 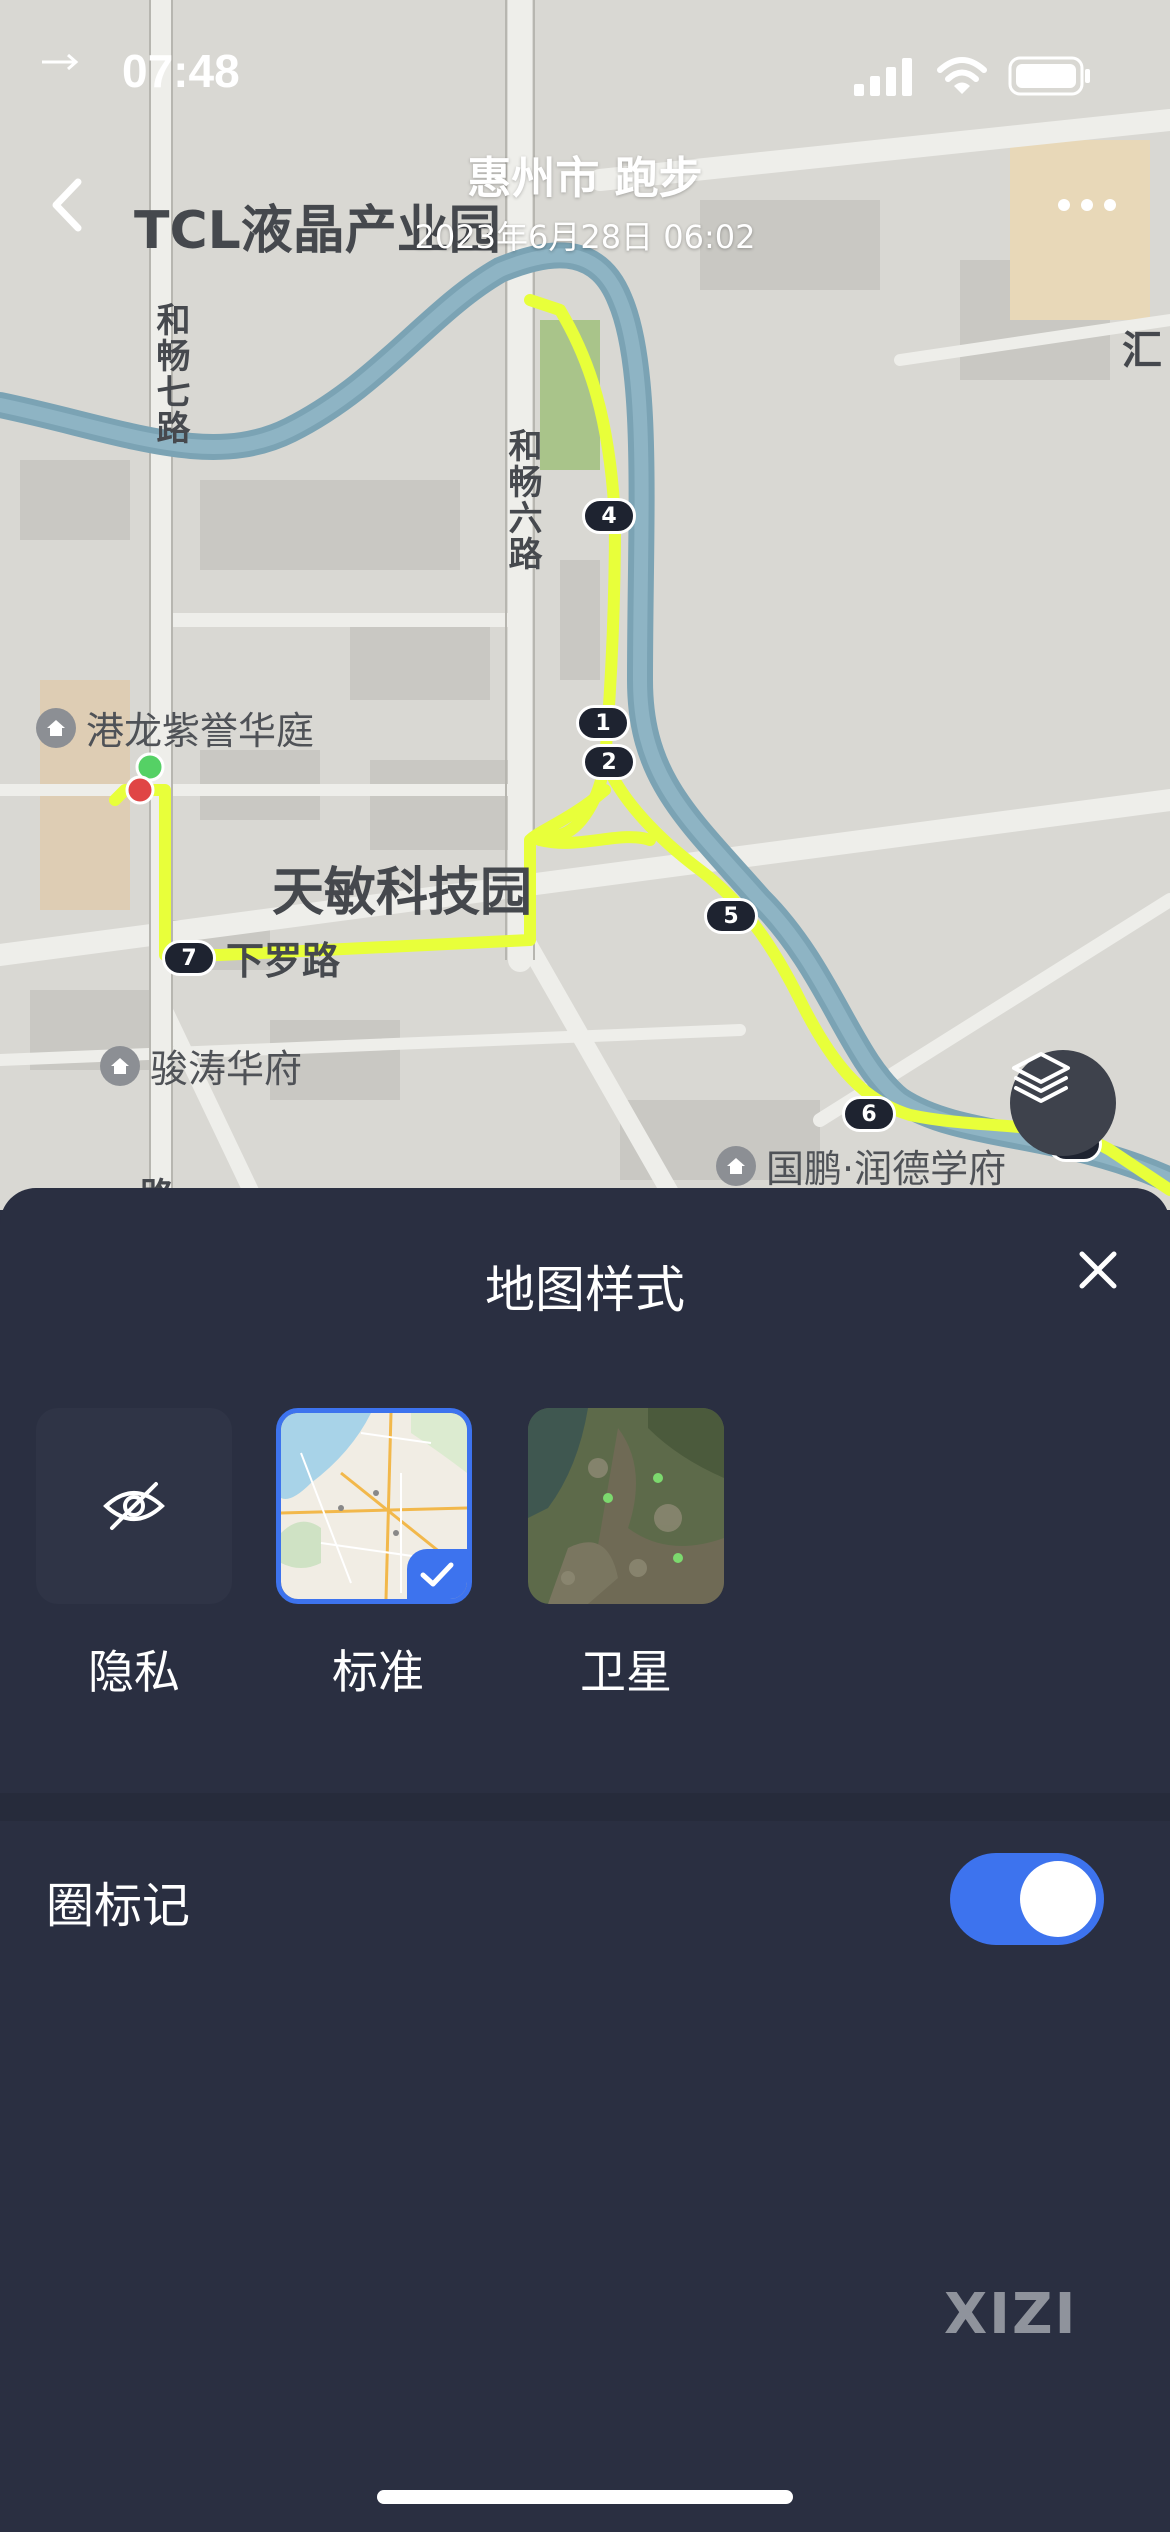 What do you see at coordinates (522, 500) in the screenshot?
I see `map-label-road-6: 和畅六路` at bounding box center [522, 500].